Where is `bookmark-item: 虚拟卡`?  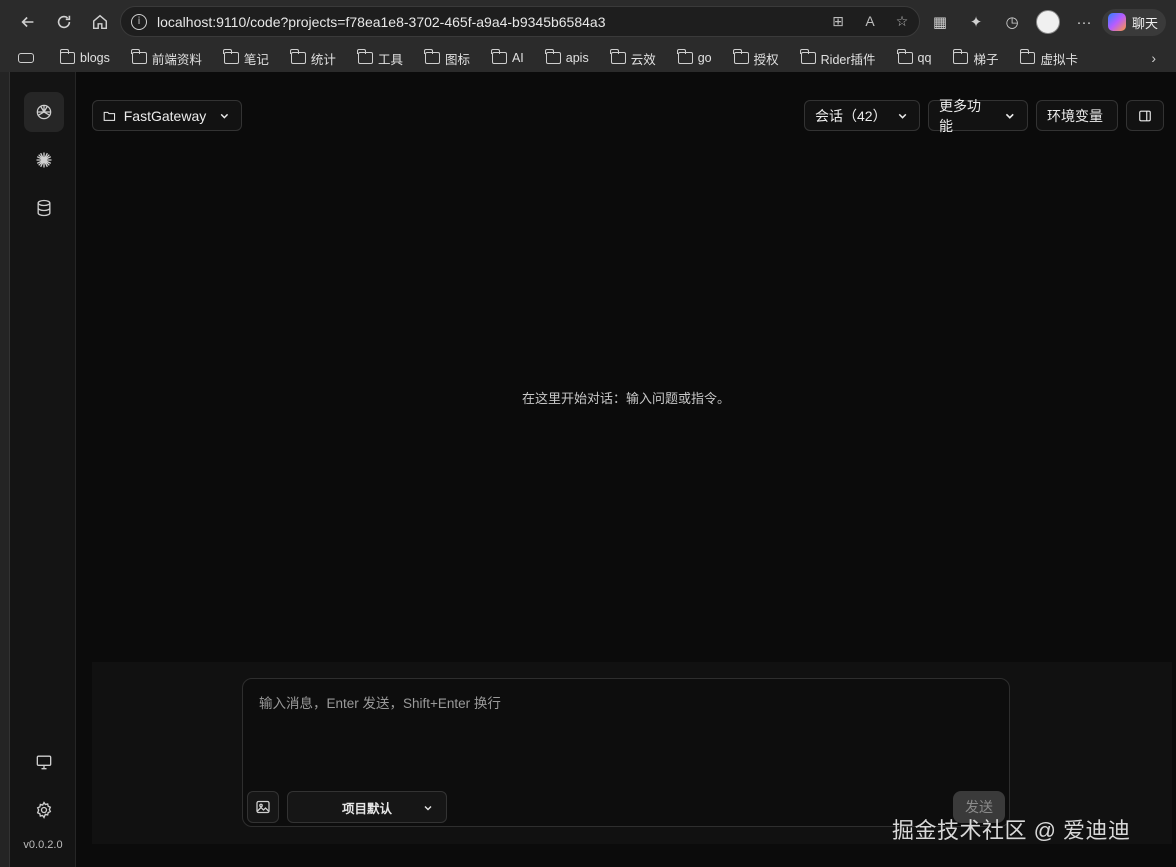
bookmark-item: 虚拟卡 is located at coordinates (1048, 58).